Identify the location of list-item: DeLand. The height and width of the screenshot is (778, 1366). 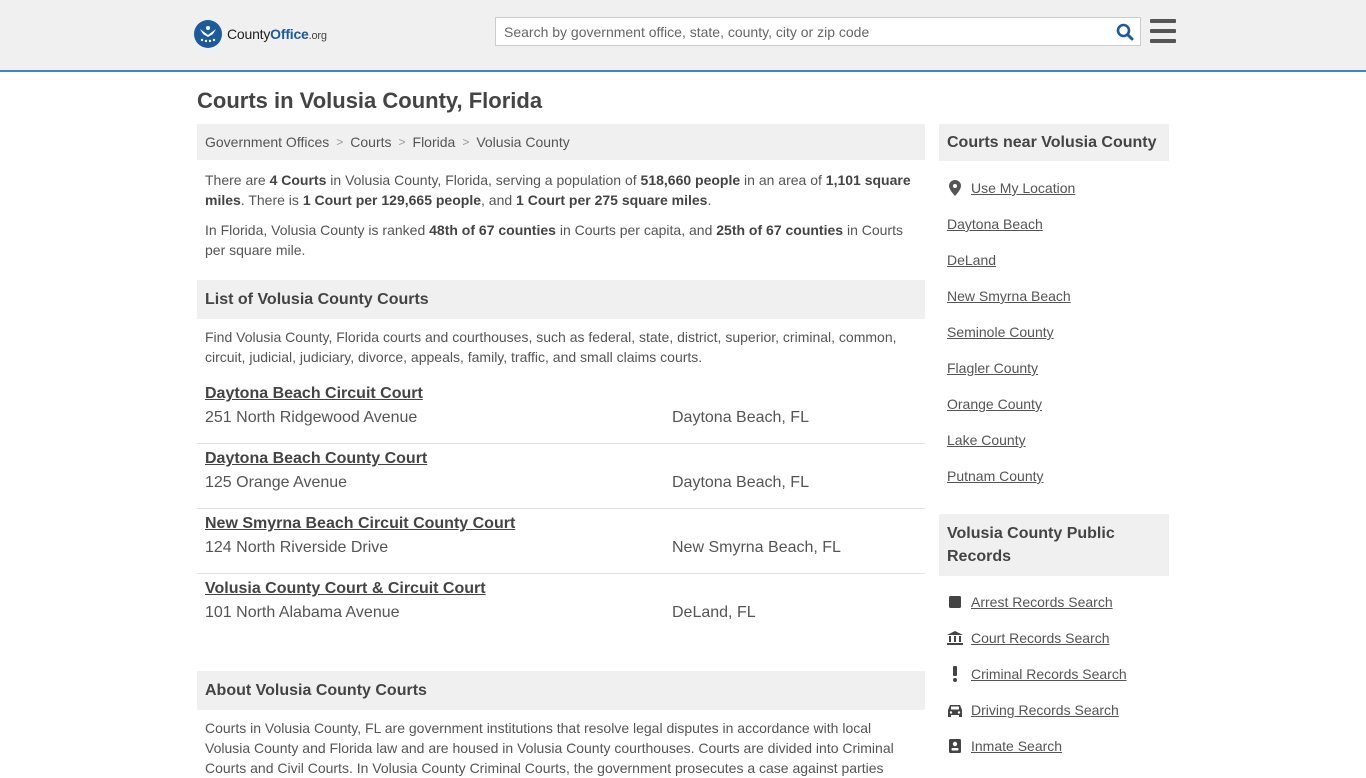
(1054, 260).